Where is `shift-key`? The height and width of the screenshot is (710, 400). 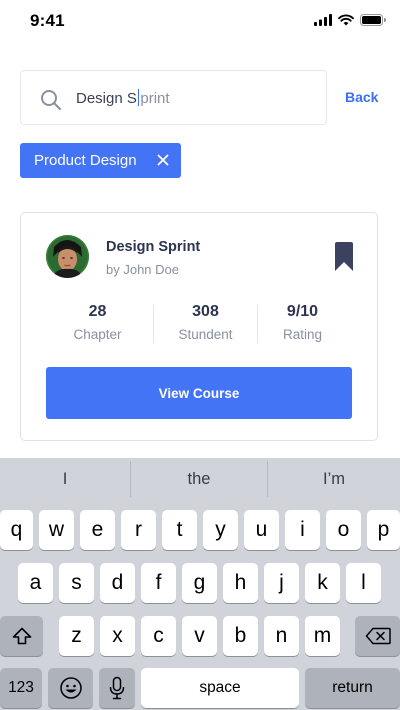 shift-key is located at coordinates (21, 636).